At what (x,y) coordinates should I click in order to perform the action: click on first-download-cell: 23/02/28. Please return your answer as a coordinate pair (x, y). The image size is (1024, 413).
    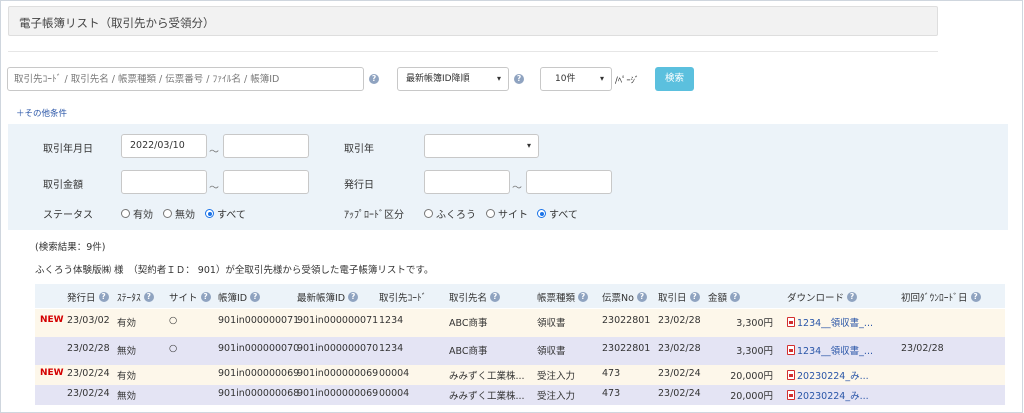
    Looking at the image, I should click on (922, 348).